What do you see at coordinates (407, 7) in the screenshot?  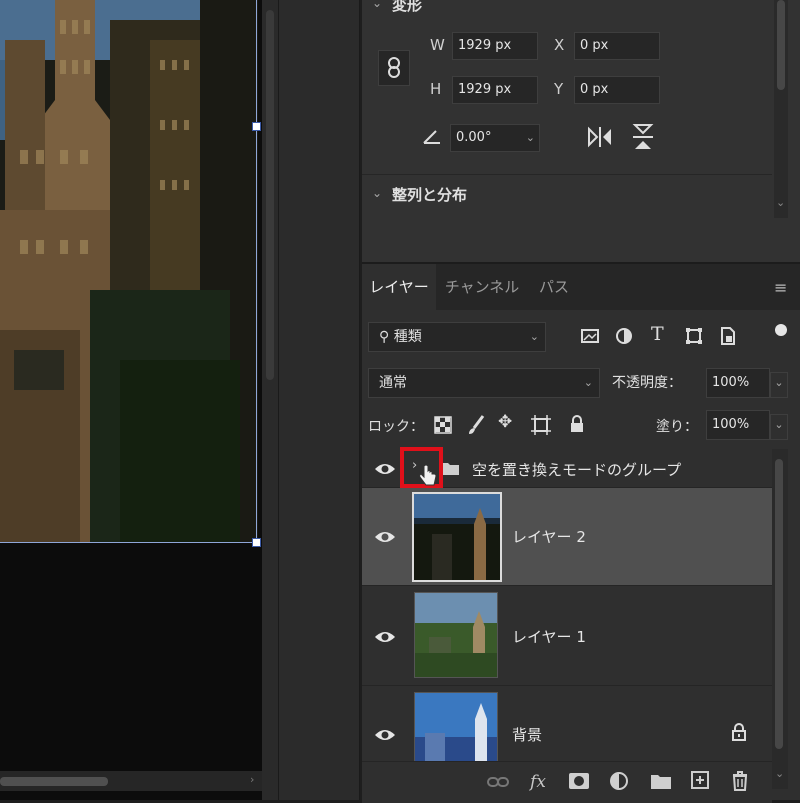 I see `transform-section-title: 変形` at bounding box center [407, 7].